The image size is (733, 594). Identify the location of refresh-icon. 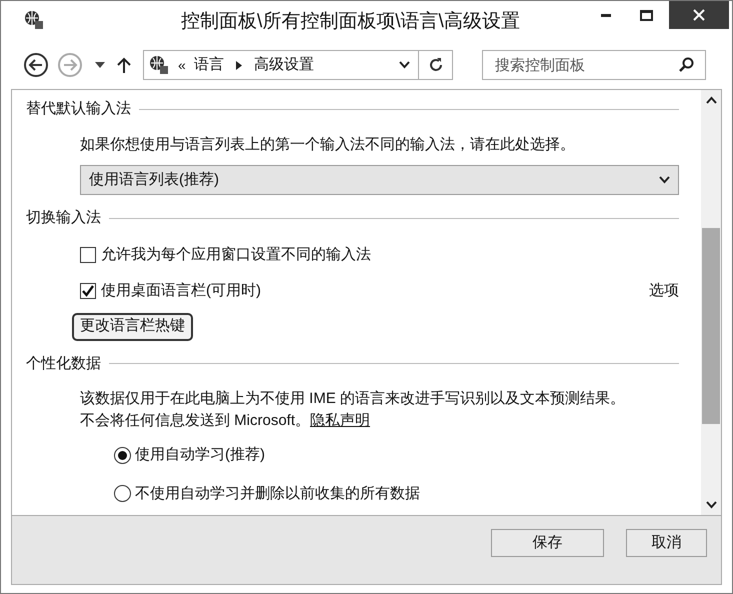
(436, 65).